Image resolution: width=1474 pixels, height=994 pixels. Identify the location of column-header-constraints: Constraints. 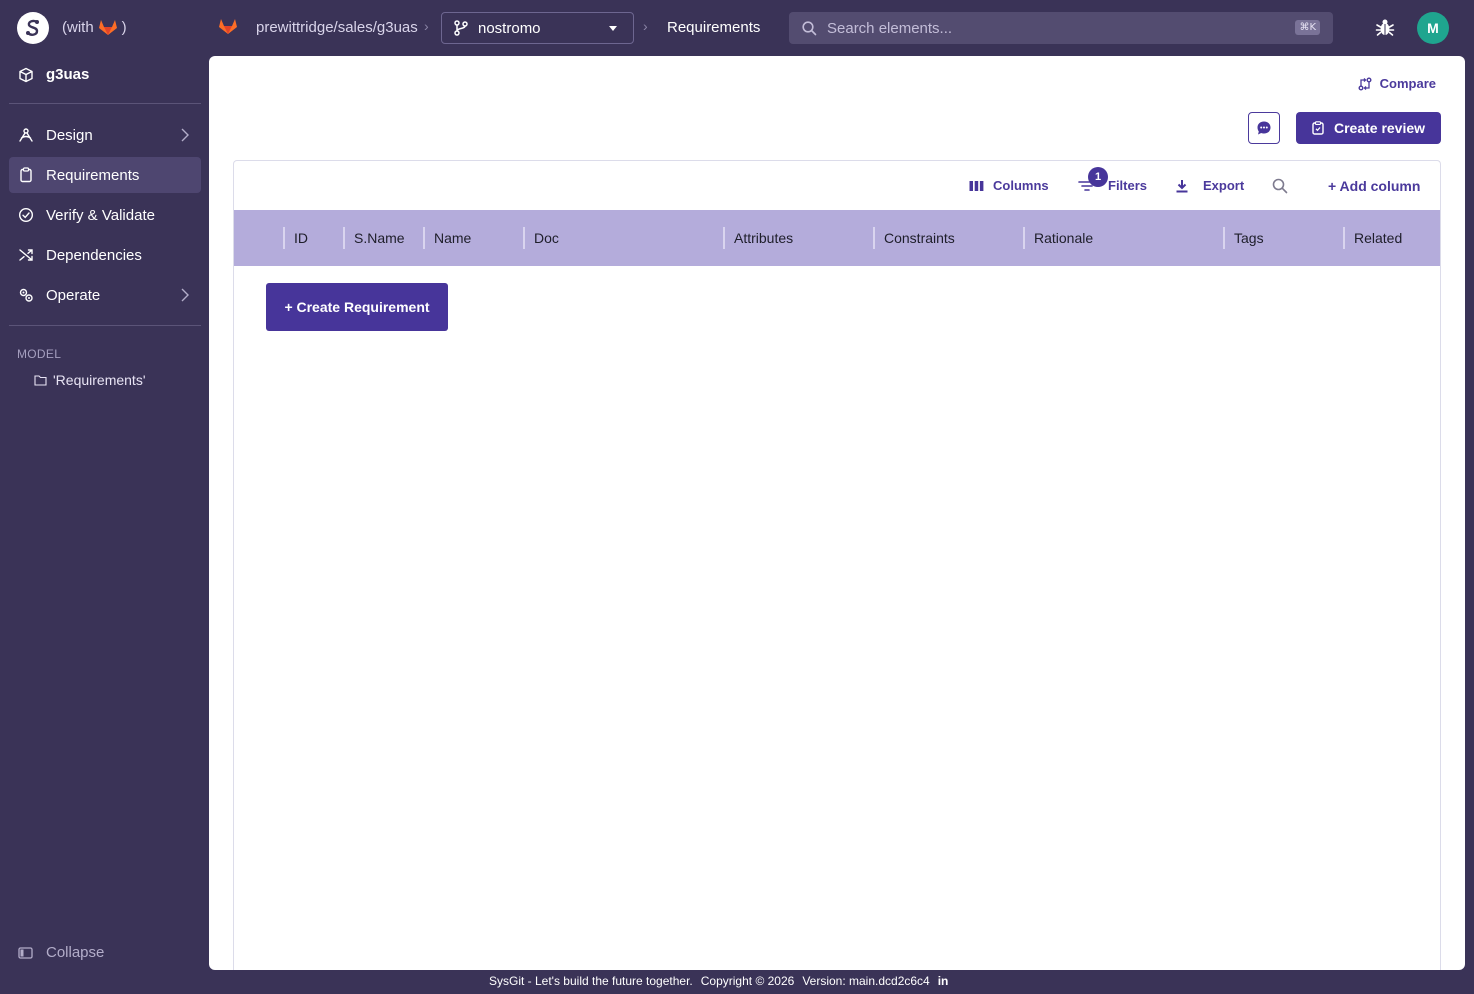
(919, 238).